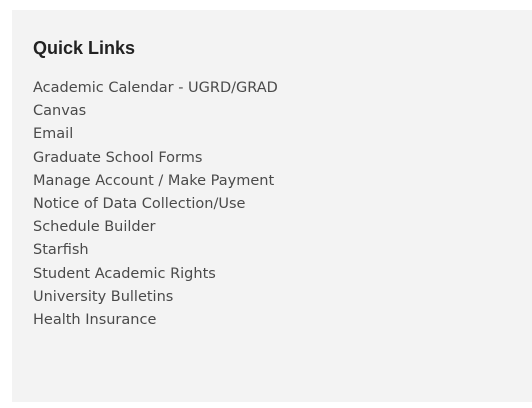 The image size is (532, 408). I want to click on link-email: Email, so click(53, 134).